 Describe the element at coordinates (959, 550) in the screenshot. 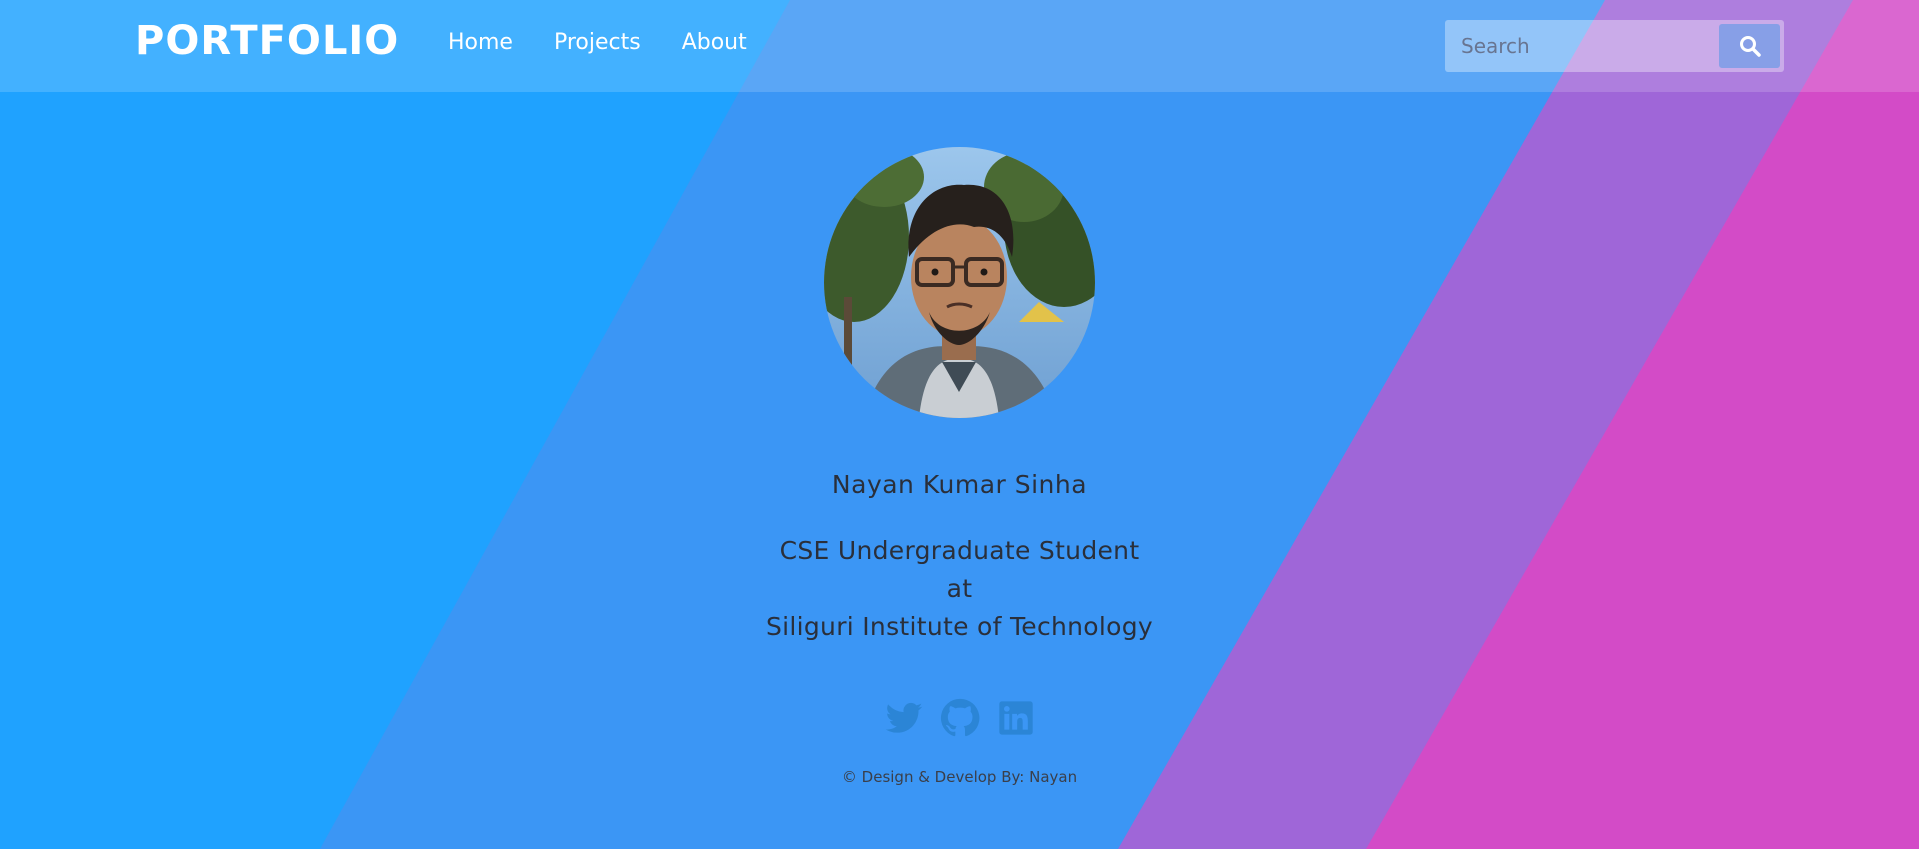

I see `profile-role: CSE Undergraduate Student` at that location.